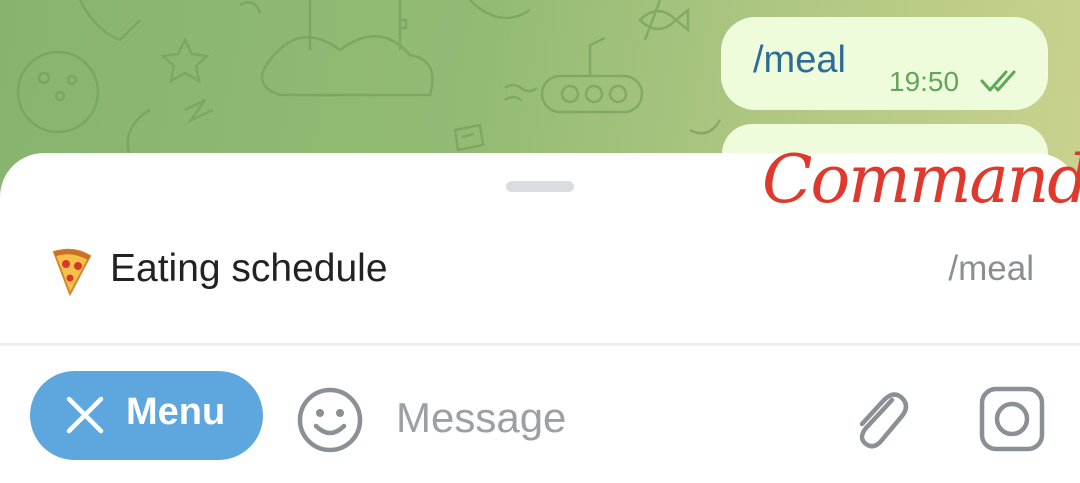 The width and height of the screenshot is (1080, 483). What do you see at coordinates (924, 81) in the screenshot?
I see `message-time: 19:50` at bounding box center [924, 81].